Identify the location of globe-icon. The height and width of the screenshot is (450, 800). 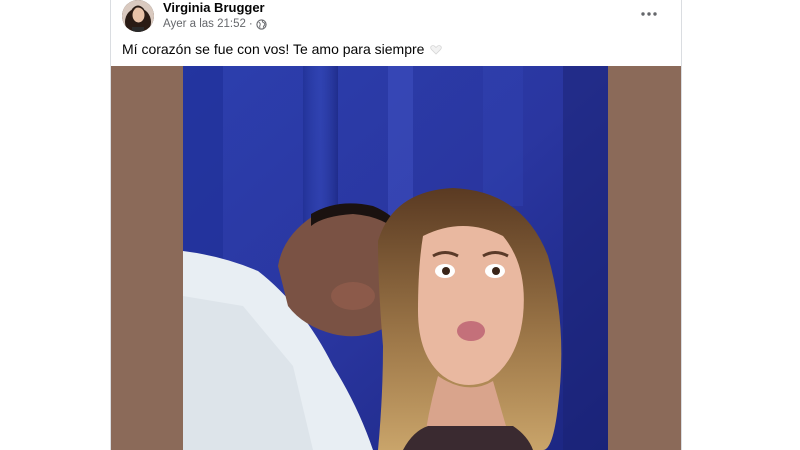
(261, 24).